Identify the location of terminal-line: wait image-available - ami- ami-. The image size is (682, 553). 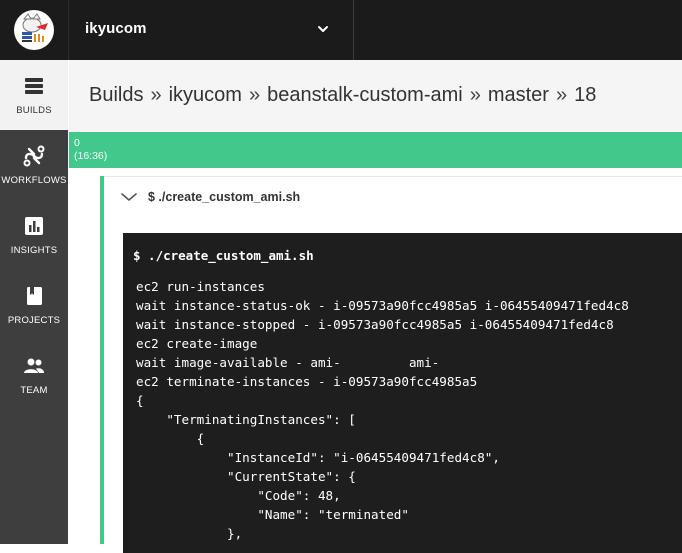
(288, 362).